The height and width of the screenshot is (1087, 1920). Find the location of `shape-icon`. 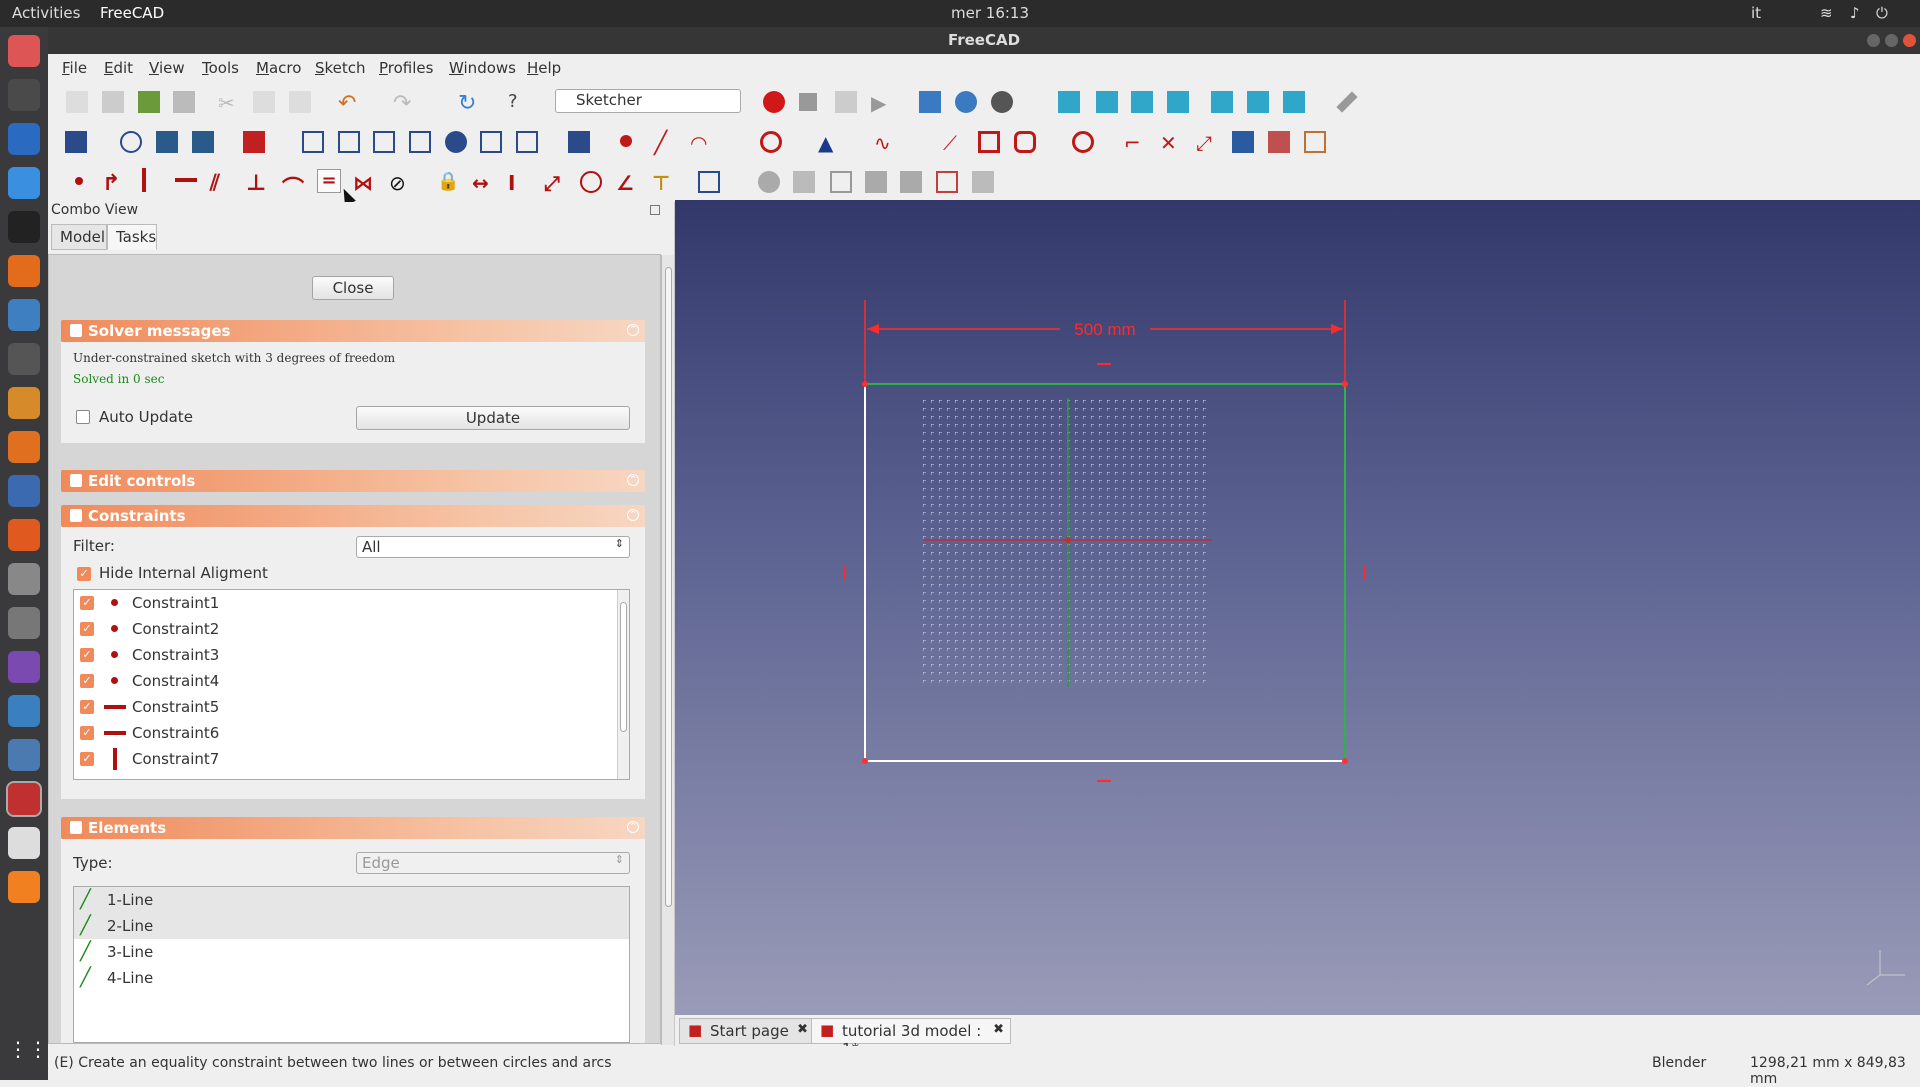

shape-icon is located at coordinates (983, 182).